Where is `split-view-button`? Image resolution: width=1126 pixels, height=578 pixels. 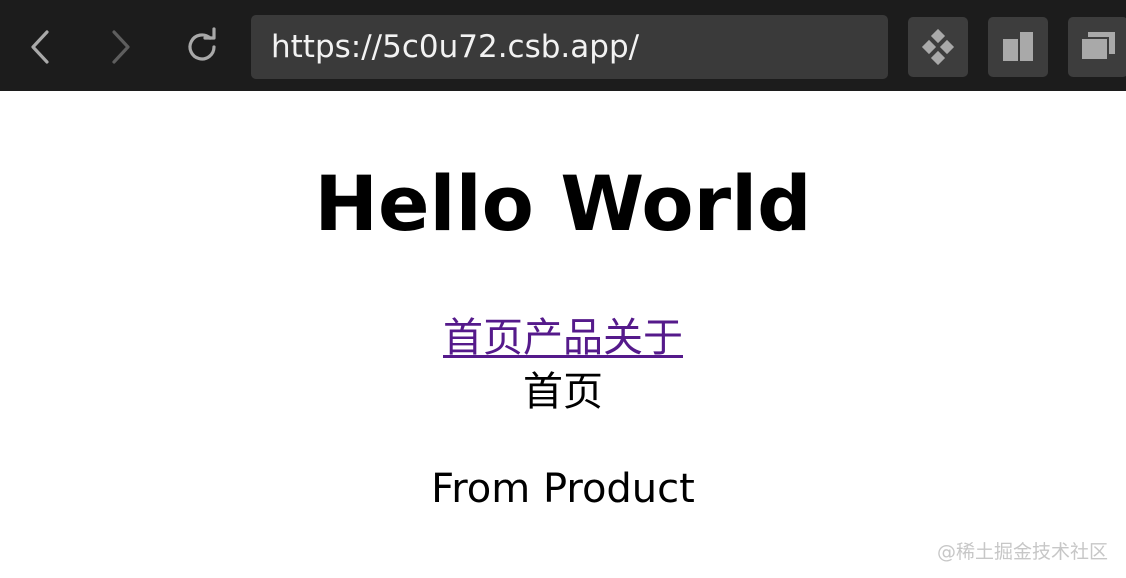 split-view-button is located at coordinates (1018, 47).